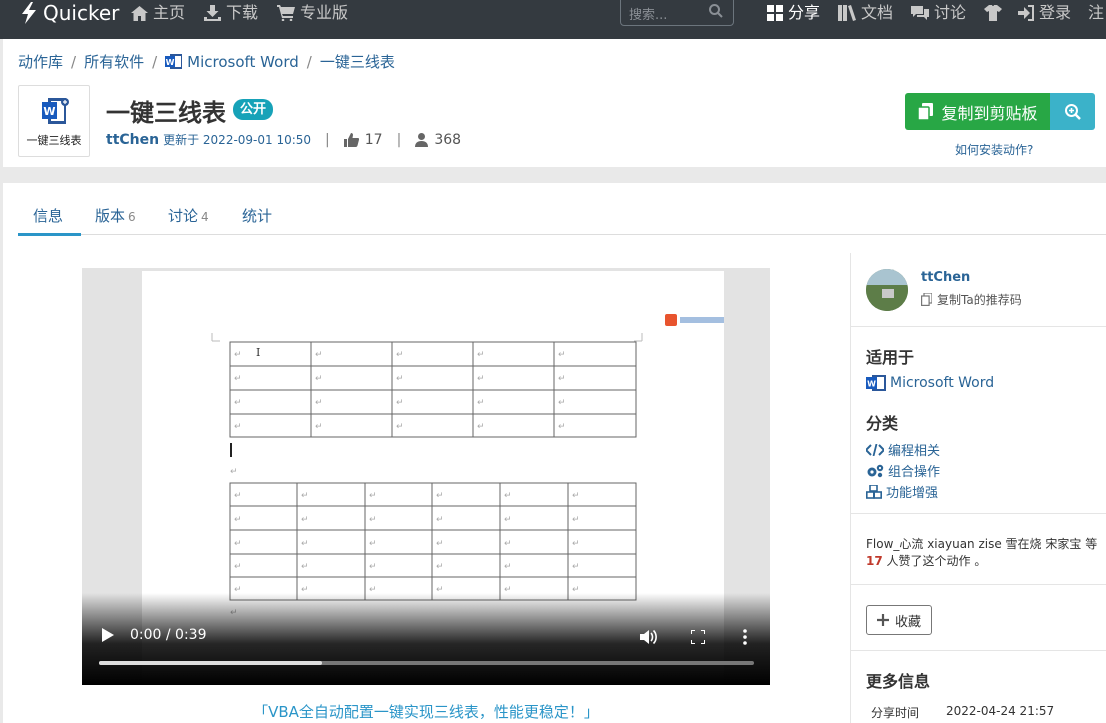  Describe the element at coordinates (48, 216) in the screenshot. I see `tab-label: 信息` at that location.